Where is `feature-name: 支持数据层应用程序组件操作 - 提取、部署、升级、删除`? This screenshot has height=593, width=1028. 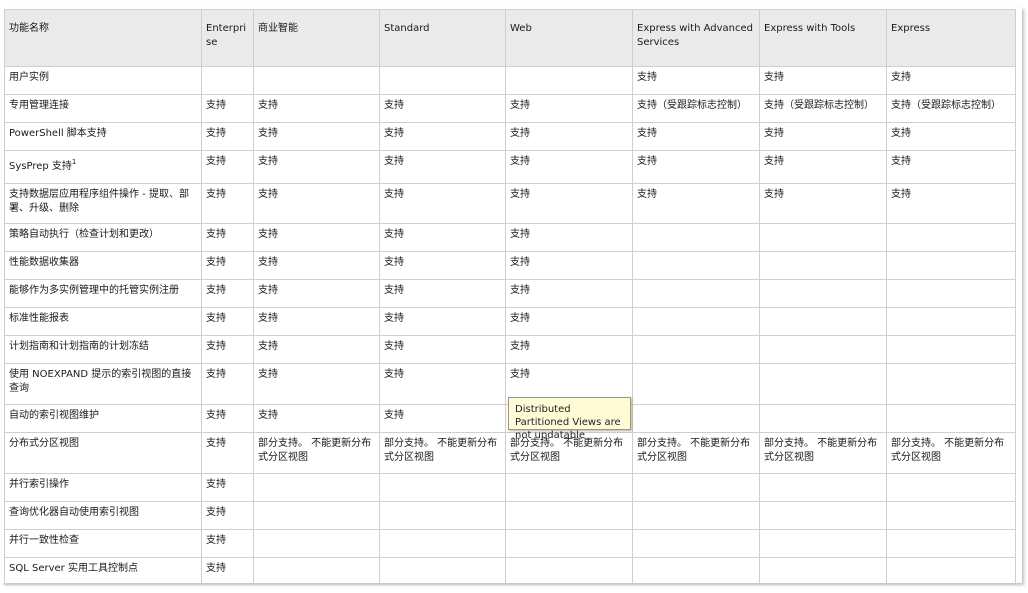
feature-name: 支持数据层应用程序组件操作 - 提取、部署、升级、删除 is located at coordinates (103, 203).